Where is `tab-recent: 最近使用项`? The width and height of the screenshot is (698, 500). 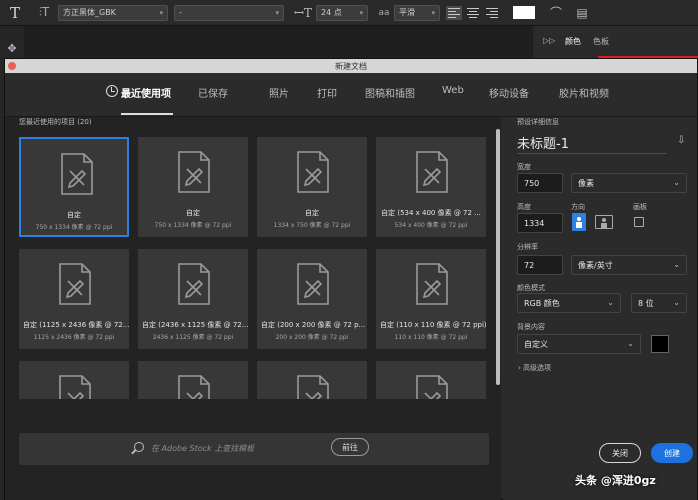
tab-recent: 最近使用项 is located at coordinates (146, 92).